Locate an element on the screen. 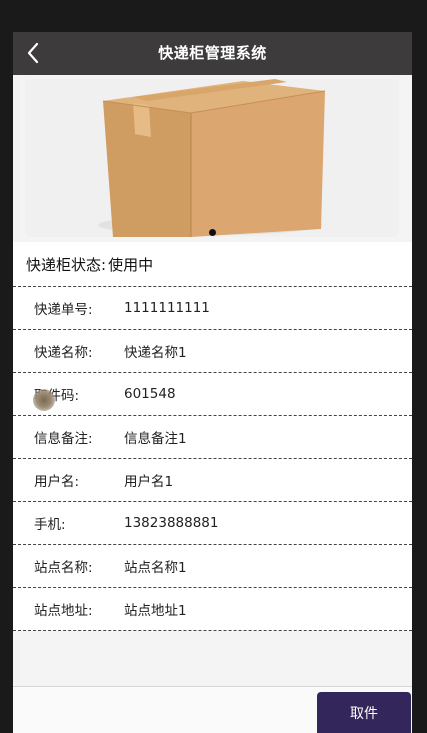  detail-value: 信息备注1 is located at coordinates (155, 439).